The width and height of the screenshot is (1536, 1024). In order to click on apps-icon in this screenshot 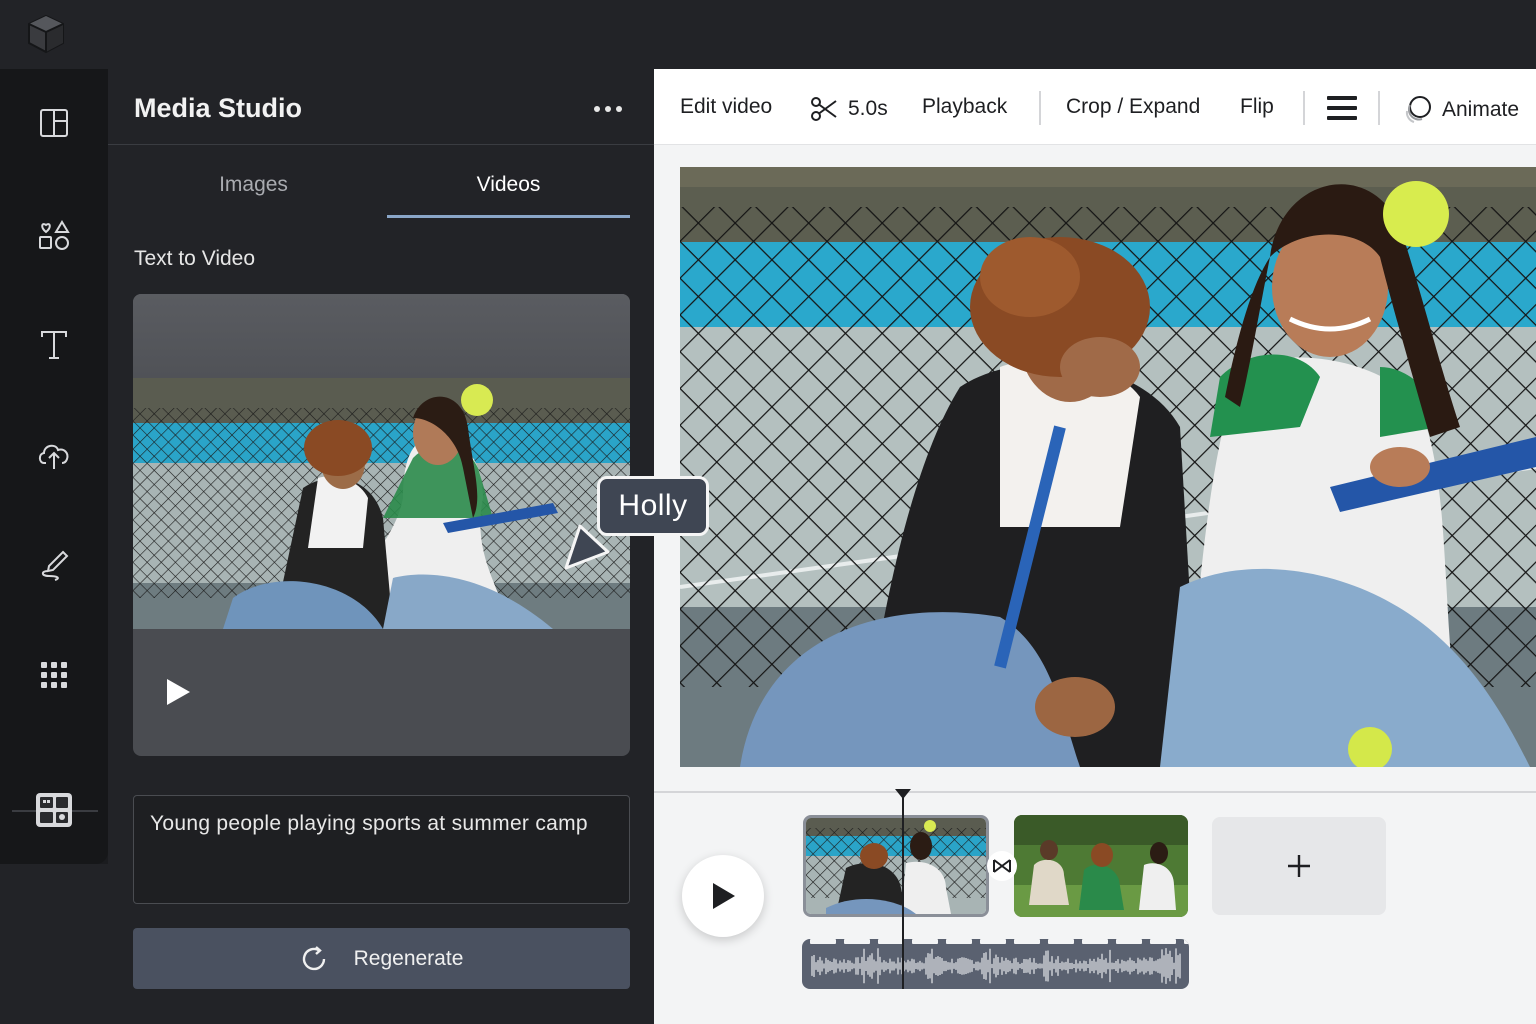, I will do `click(54, 675)`.